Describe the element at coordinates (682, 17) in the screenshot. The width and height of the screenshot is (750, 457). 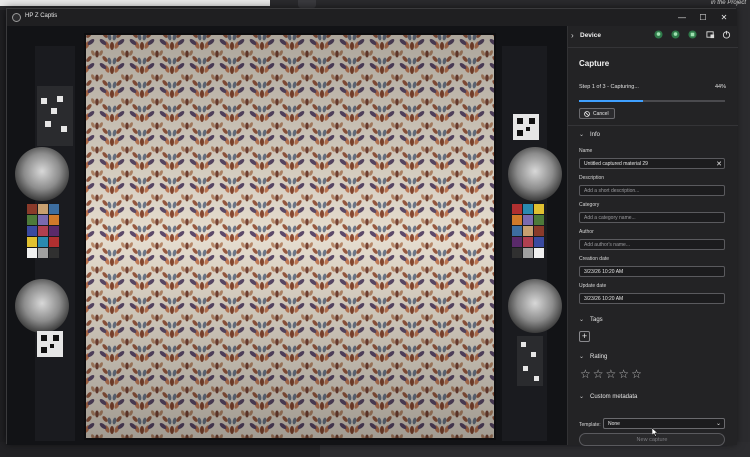
I see `minimize-button: —` at that location.